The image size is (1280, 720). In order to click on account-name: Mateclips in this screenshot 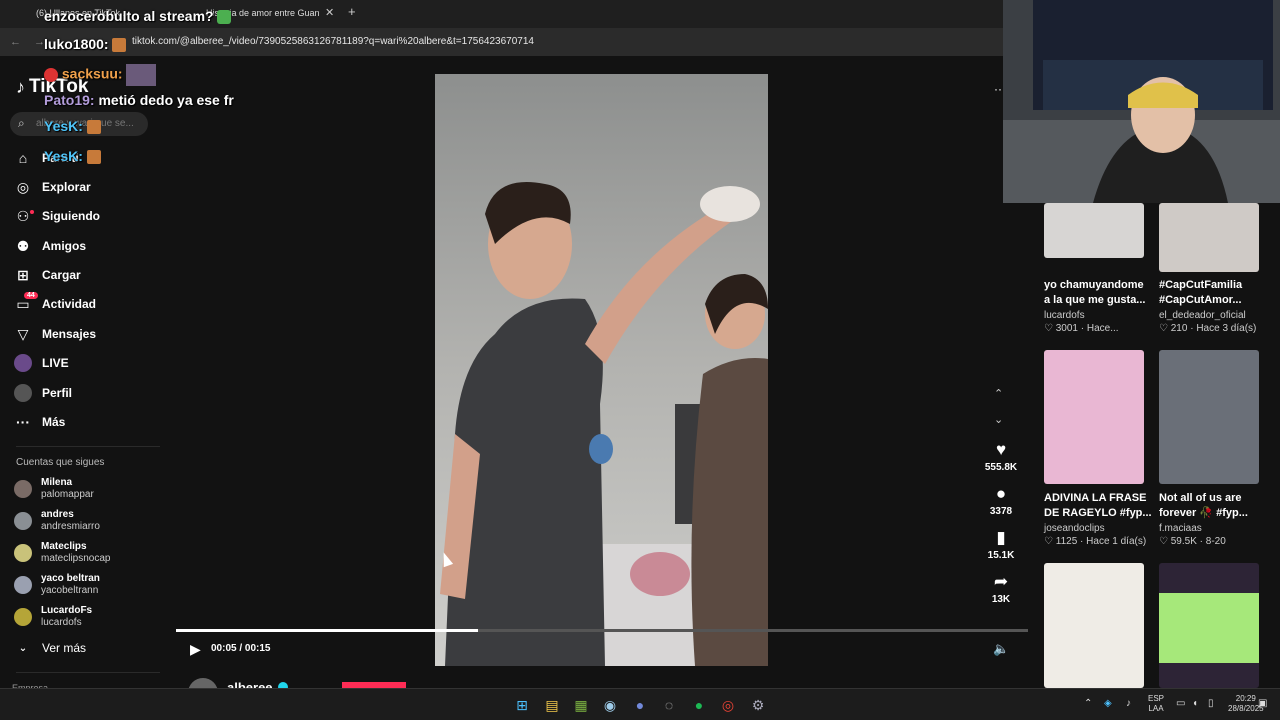, I will do `click(64, 546)`.